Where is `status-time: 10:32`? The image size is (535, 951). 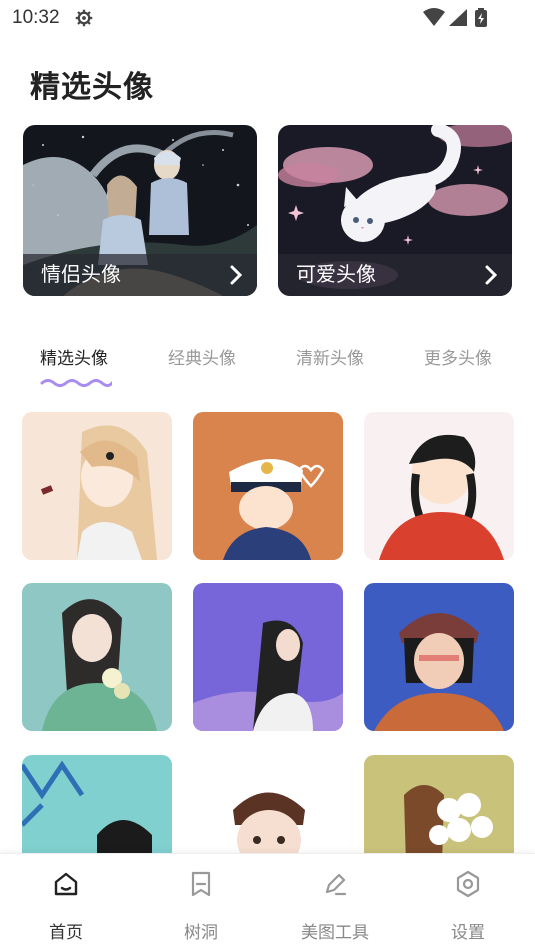 status-time: 10:32 is located at coordinates (36, 17).